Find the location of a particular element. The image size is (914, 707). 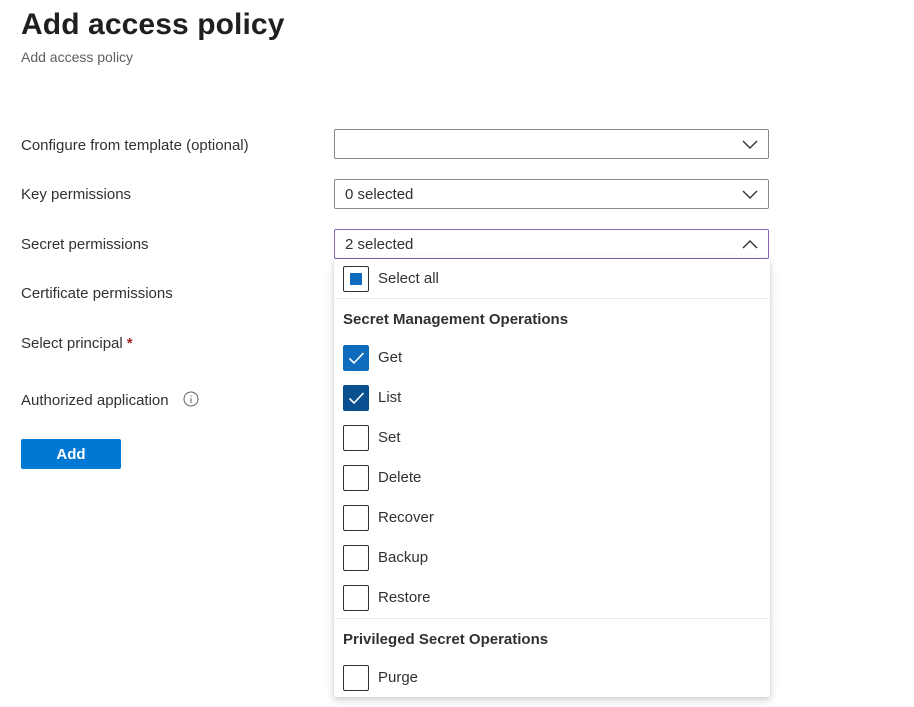

purge-checkbox is located at coordinates (356, 678).